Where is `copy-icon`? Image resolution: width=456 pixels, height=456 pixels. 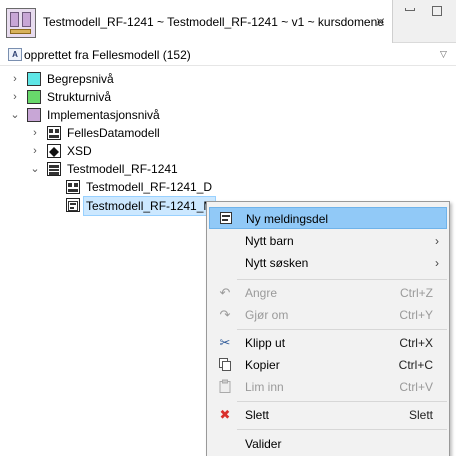 copy-icon is located at coordinates (225, 365).